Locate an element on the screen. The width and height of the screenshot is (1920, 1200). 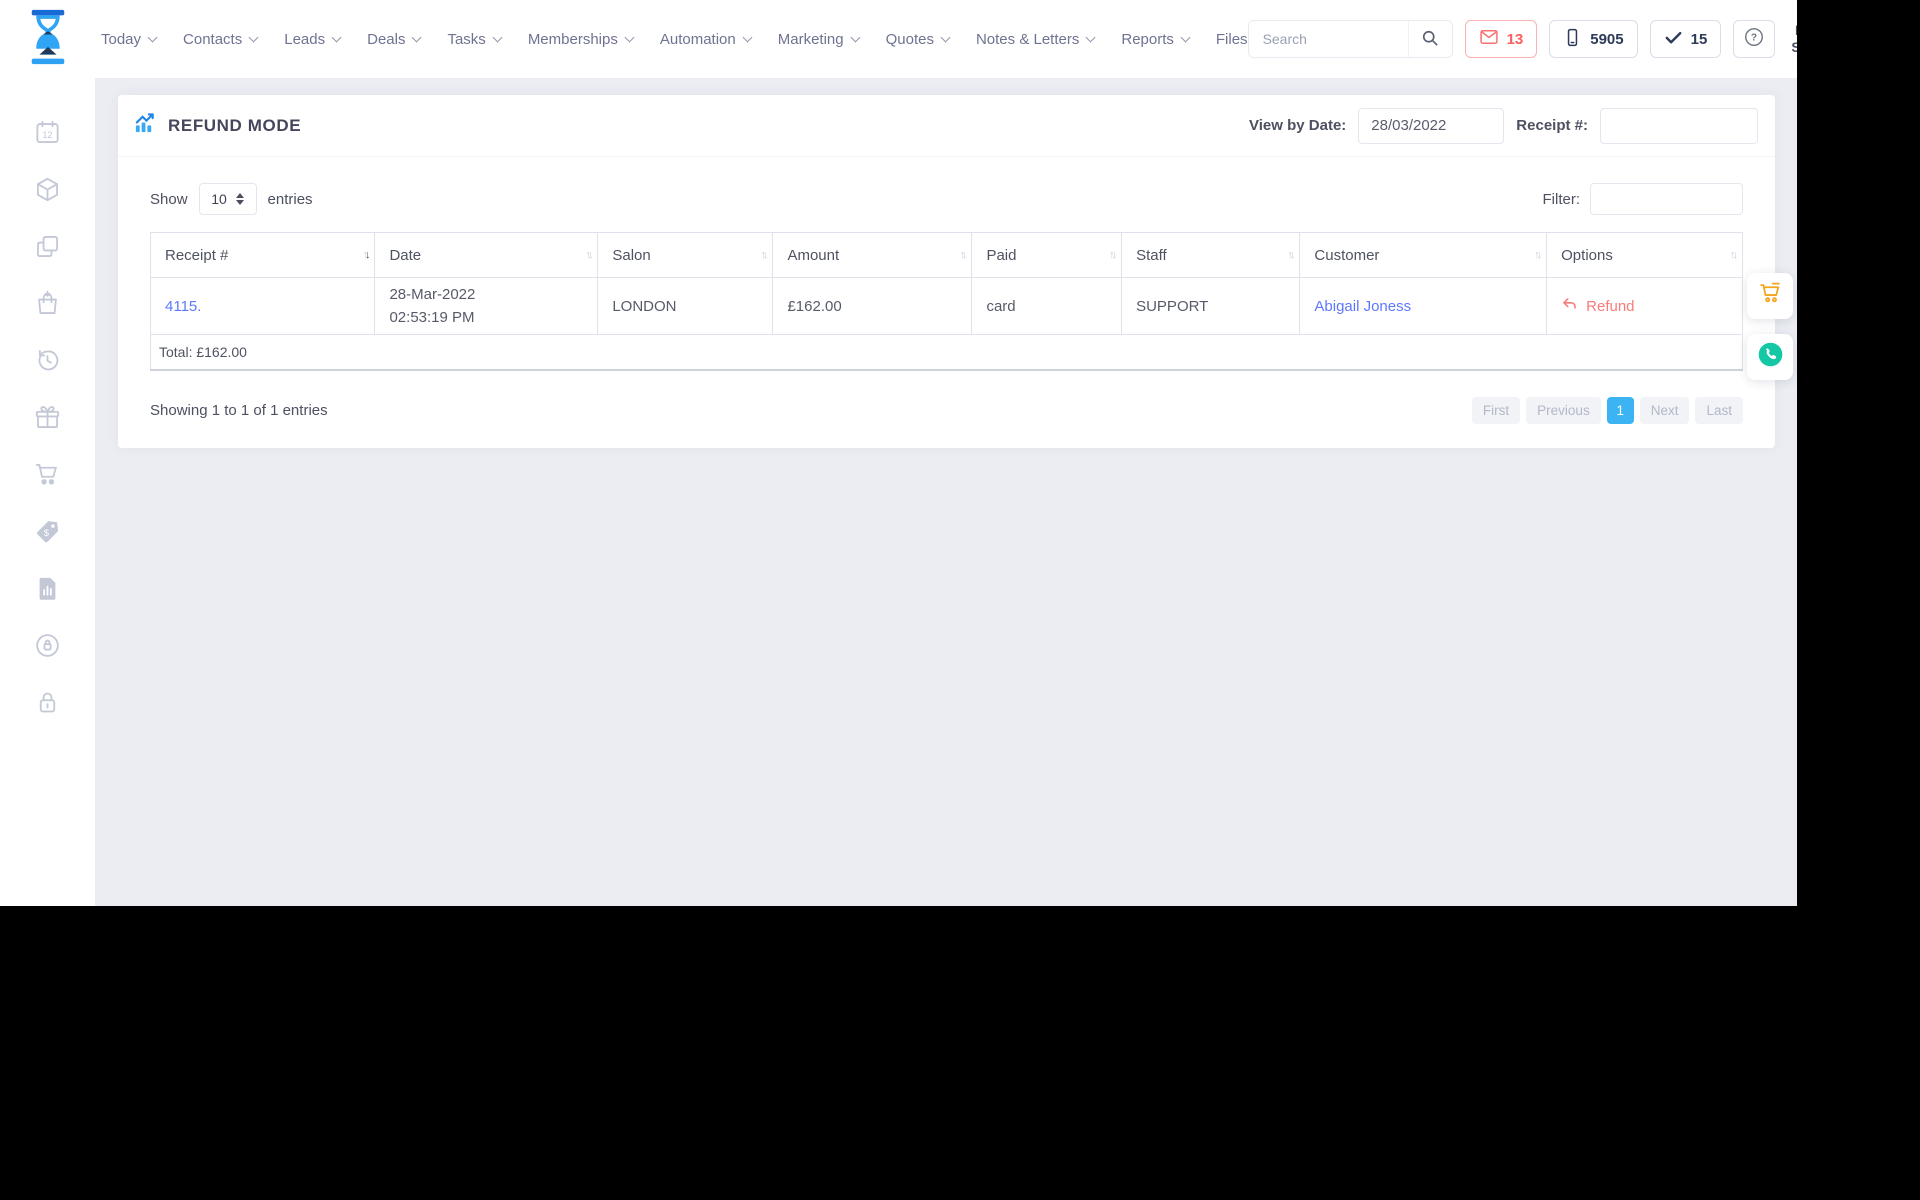
page-title: REFUND MODE is located at coordinates (235, 125).